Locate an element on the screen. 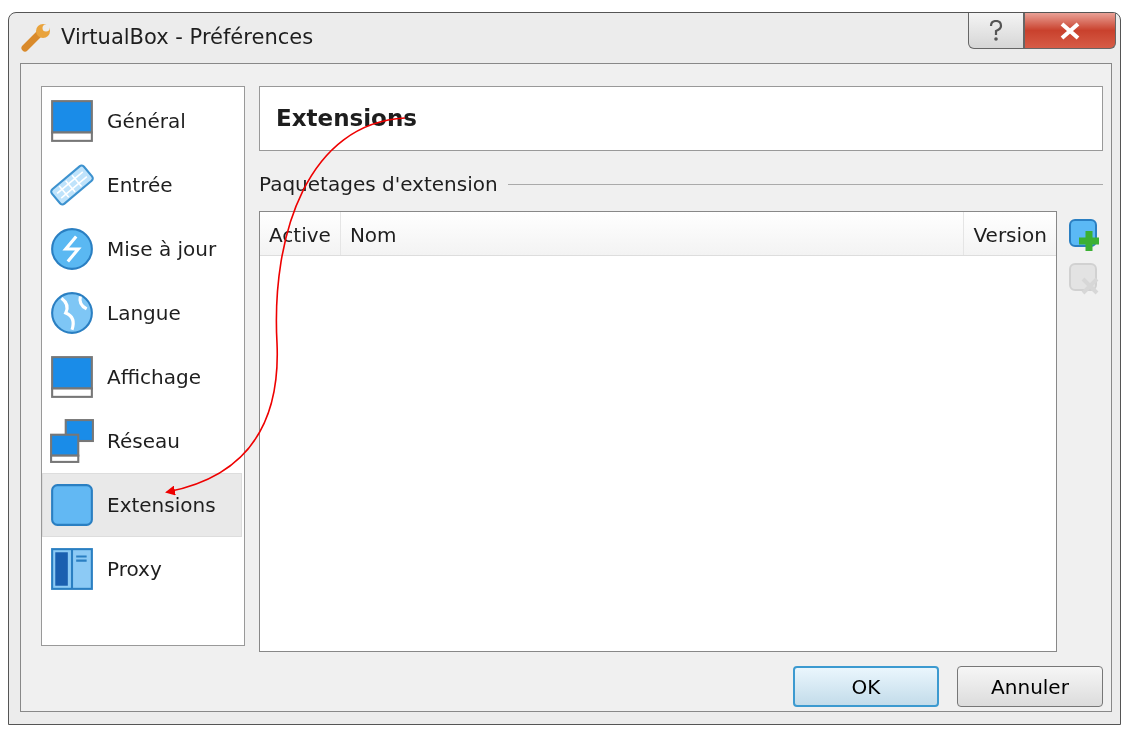  sidebar-item: Mise à jour is located at coordinates (142, 249).